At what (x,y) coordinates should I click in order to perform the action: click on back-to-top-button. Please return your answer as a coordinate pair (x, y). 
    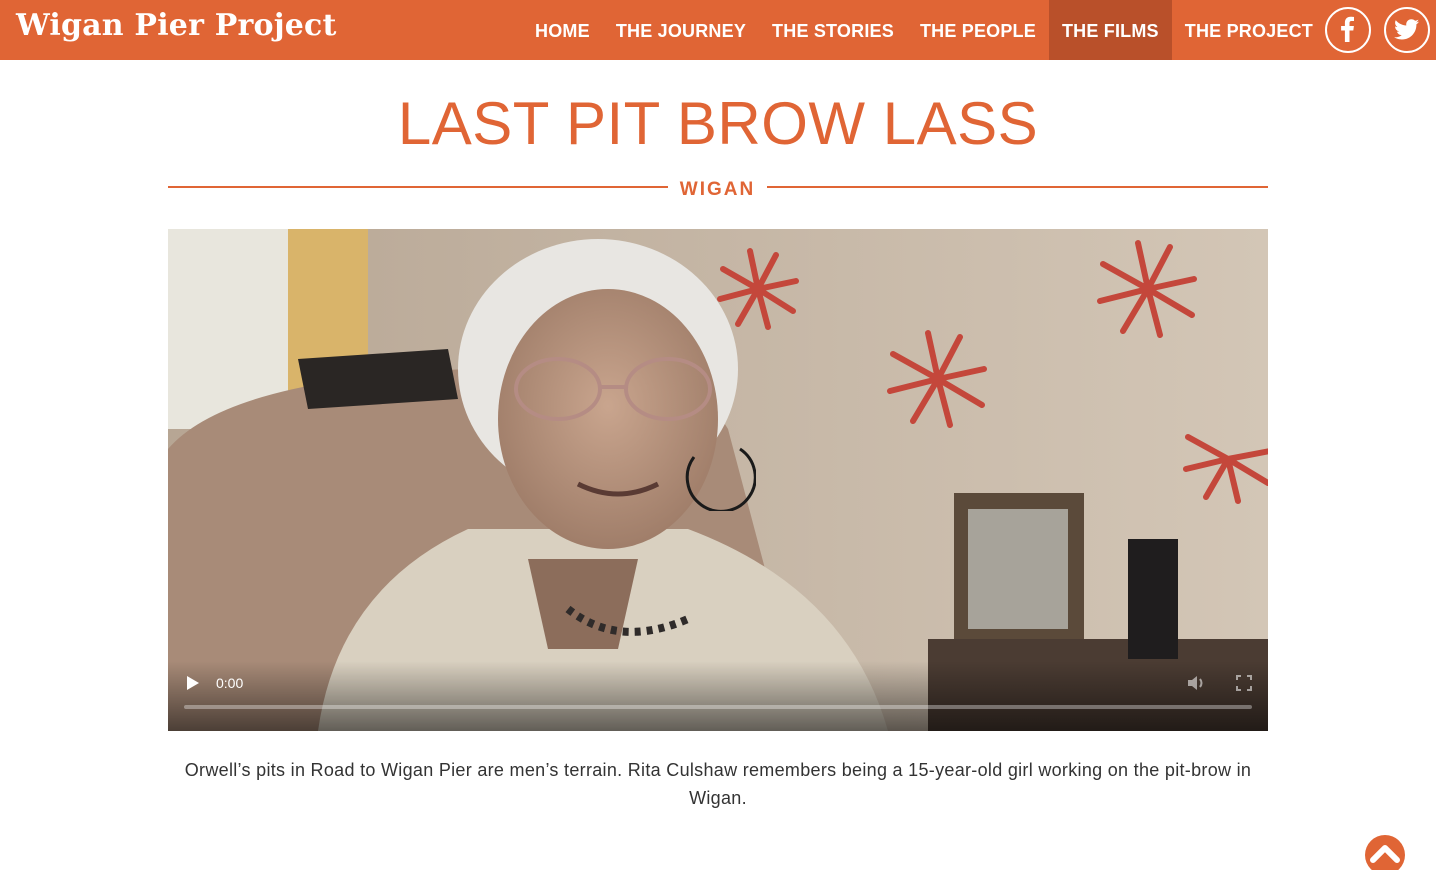
    Looking at the image, I should click on (1385, 852).